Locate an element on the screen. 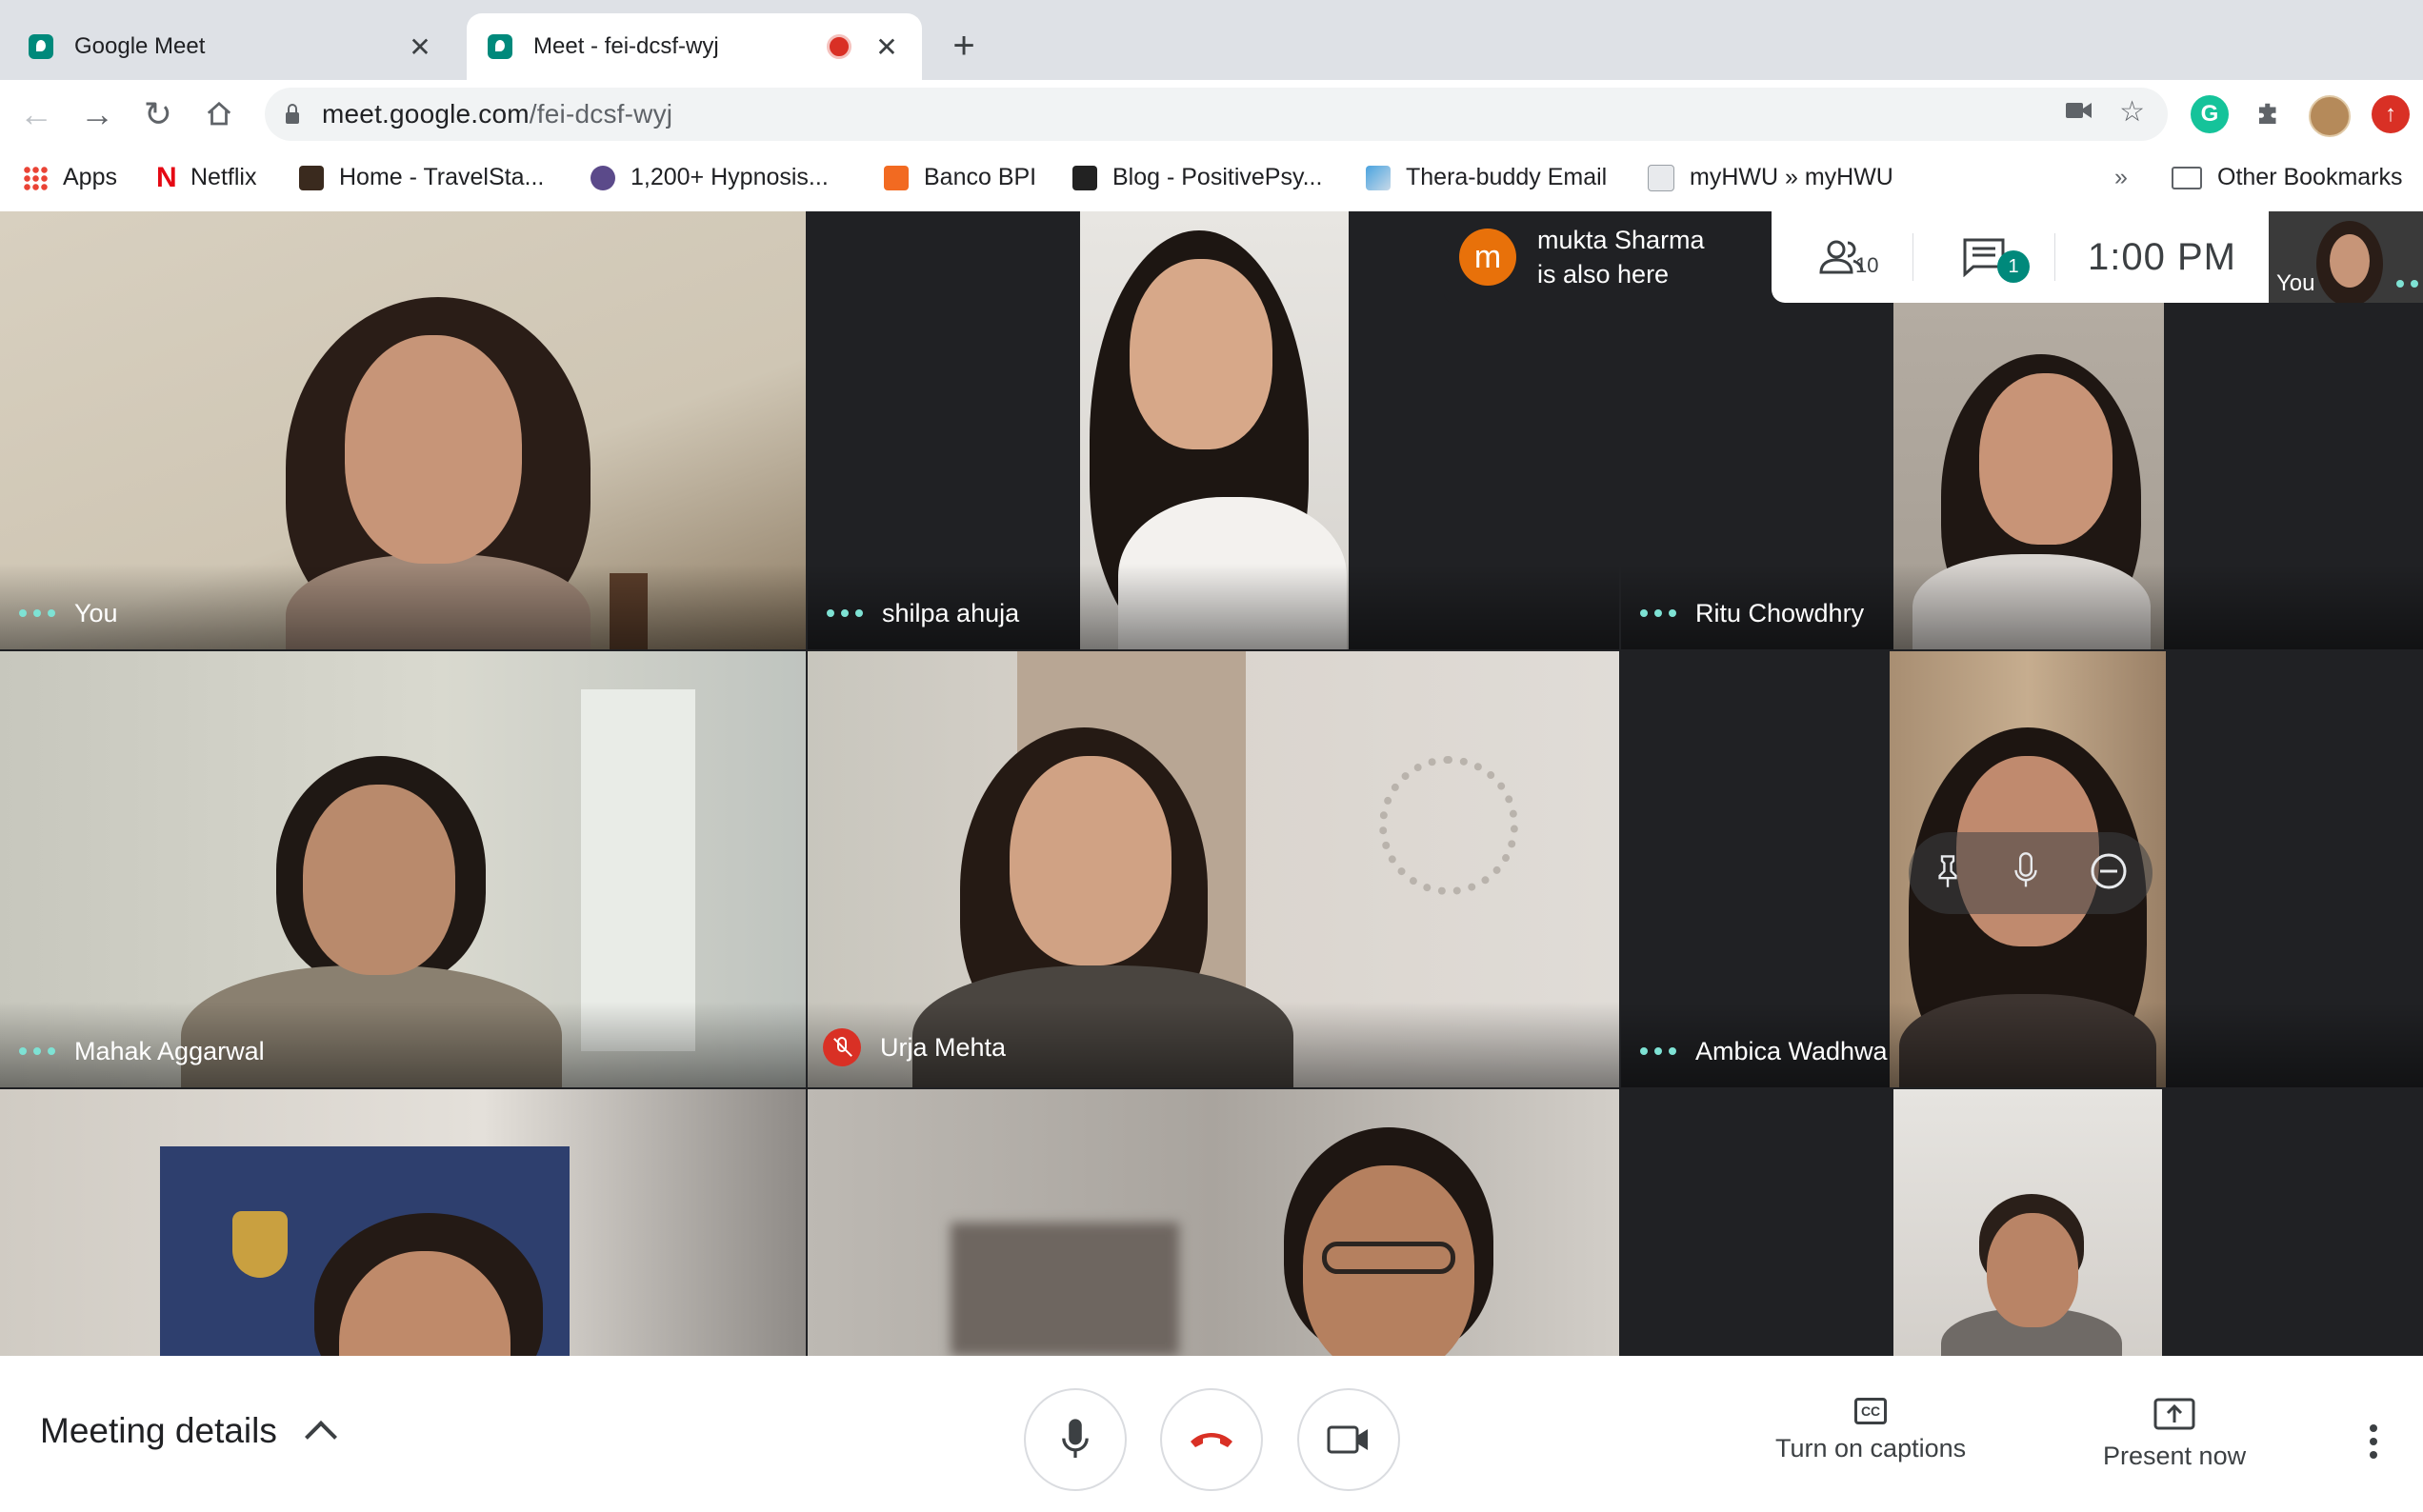 The width and height of the screenshot is (2423, 1512). mute-participant-mic-icon is located at coordinates (2026, 873).